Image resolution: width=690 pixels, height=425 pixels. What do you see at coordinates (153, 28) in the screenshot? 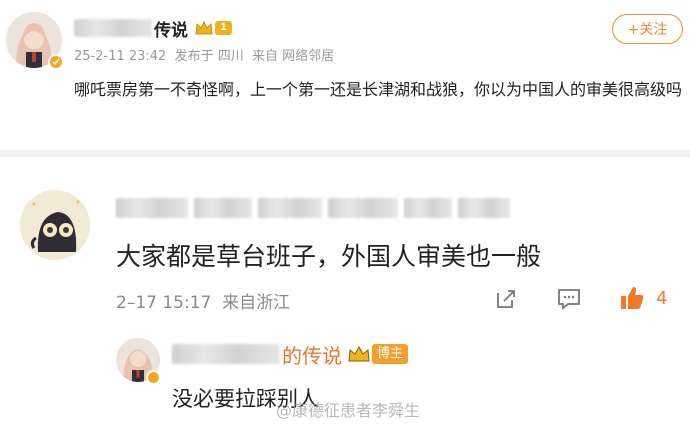
I see `author-name: 传说 1` at bounding box center [153, 28].